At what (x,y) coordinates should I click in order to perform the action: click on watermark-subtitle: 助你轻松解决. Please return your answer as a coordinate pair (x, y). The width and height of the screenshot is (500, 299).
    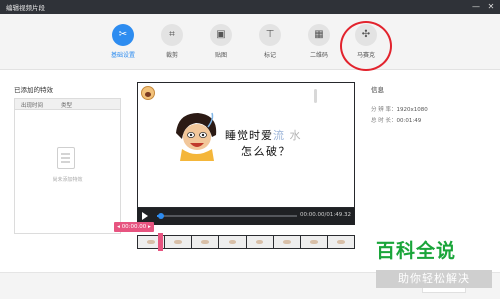
    Looking at the image, I should click on (434, 279).